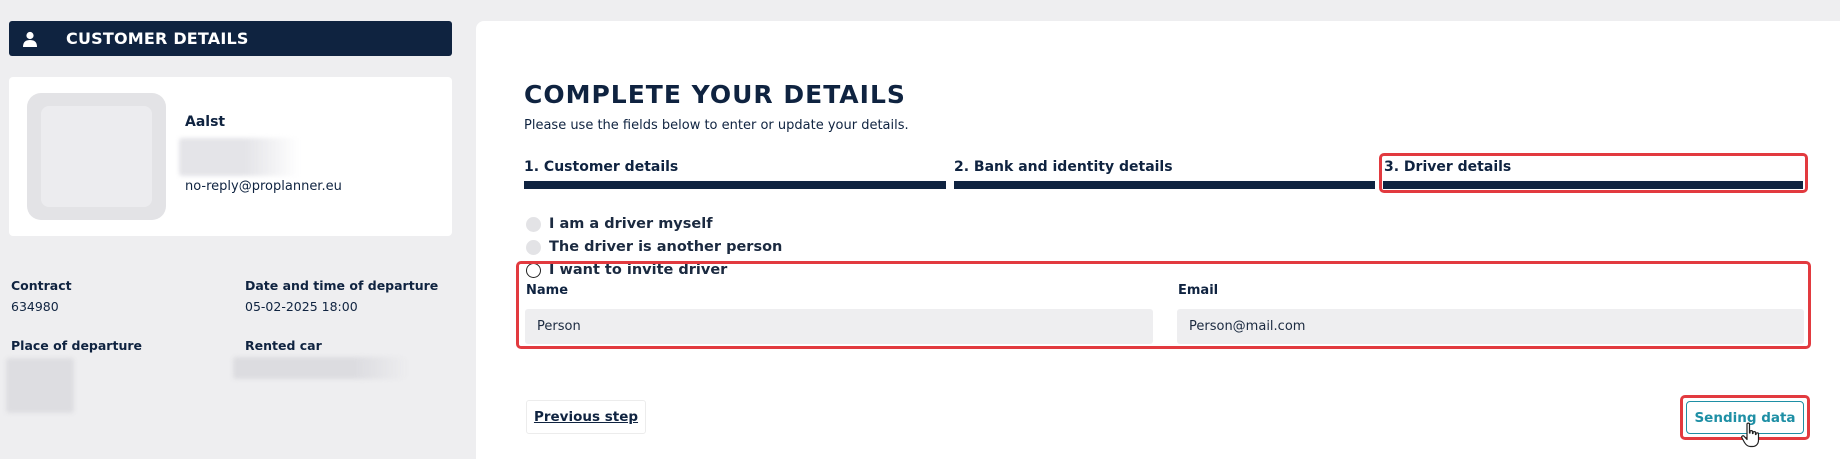  I want to click on email-field-label: Email, so click(1198, 290).